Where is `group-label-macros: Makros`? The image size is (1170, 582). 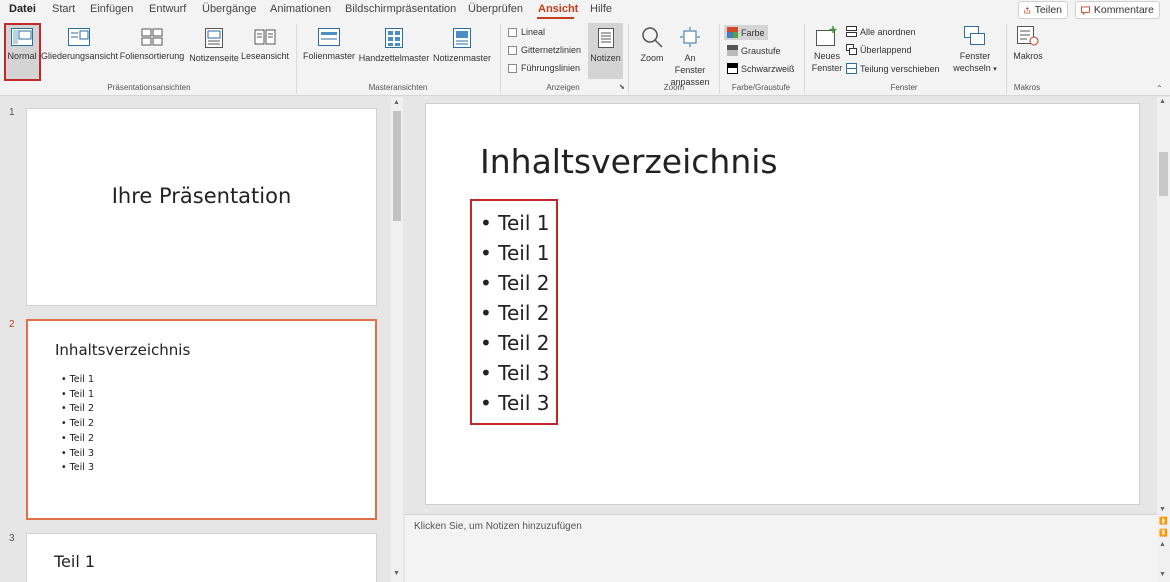
group-label-macros: Makros is located at coordinates (1027, 87).